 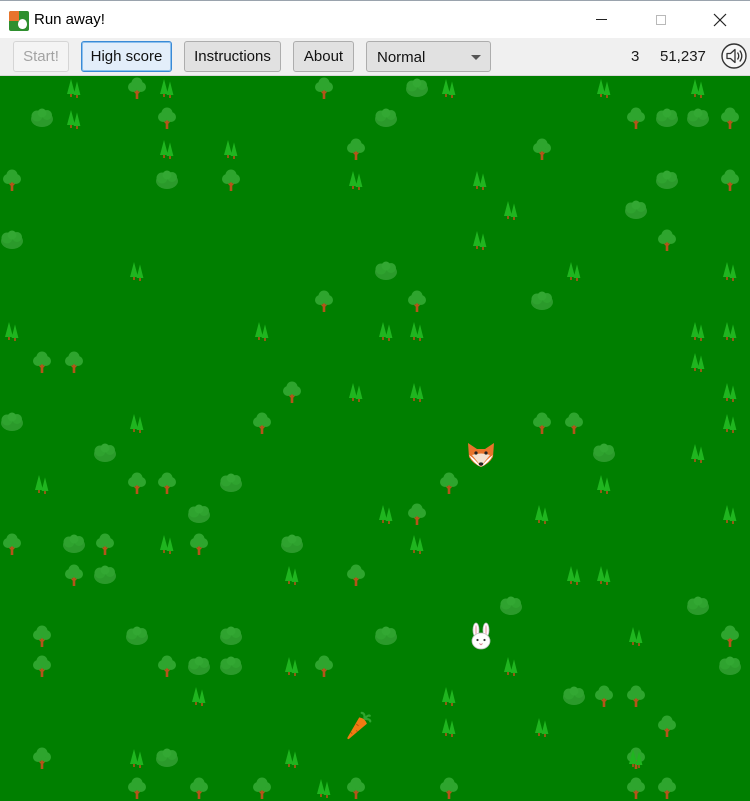 I want to click on high-score-button: High score, so click(x=126, y=56).